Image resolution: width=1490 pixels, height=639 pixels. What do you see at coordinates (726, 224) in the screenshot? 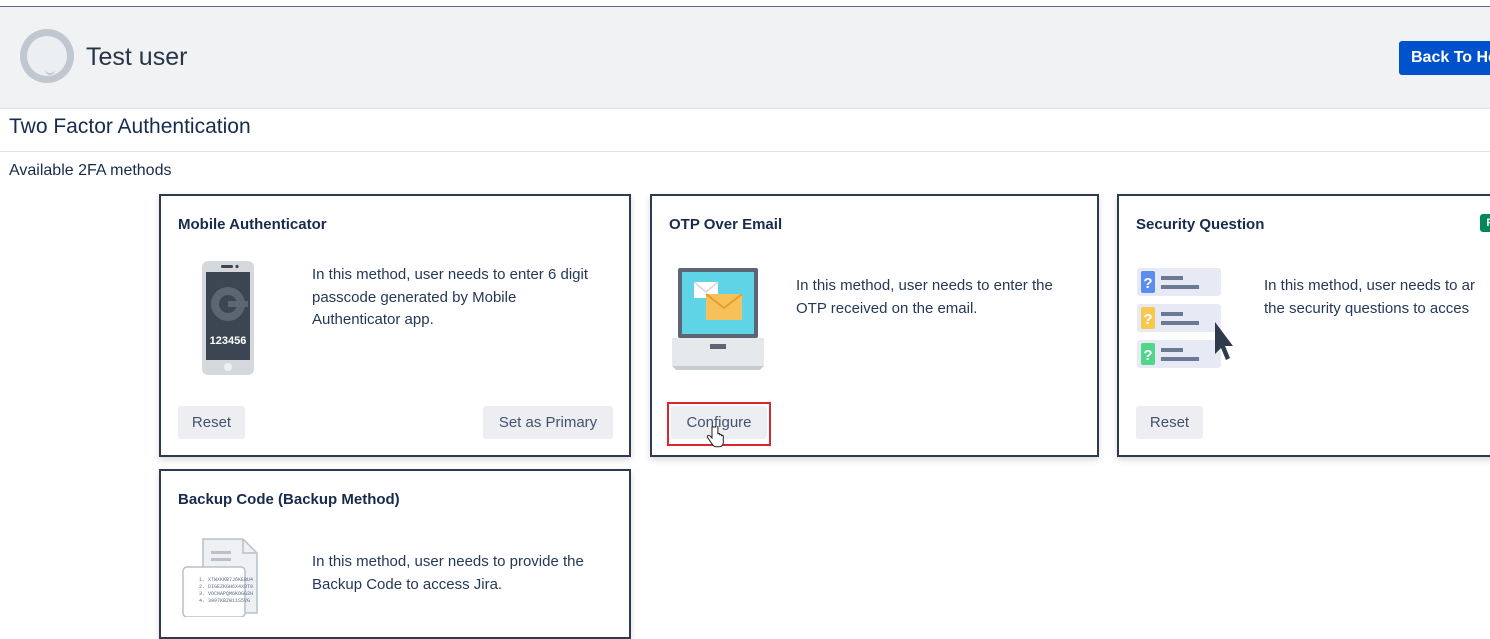
I see `card-title: OTP Over Email` at bounding box center [726, 224].